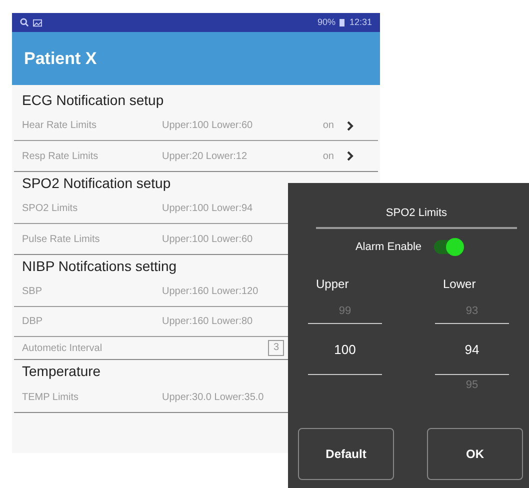  Describe the element at coordinates (61, 239) in the screenshot. I see `row-label: Pulse Rate Limits` at that location.